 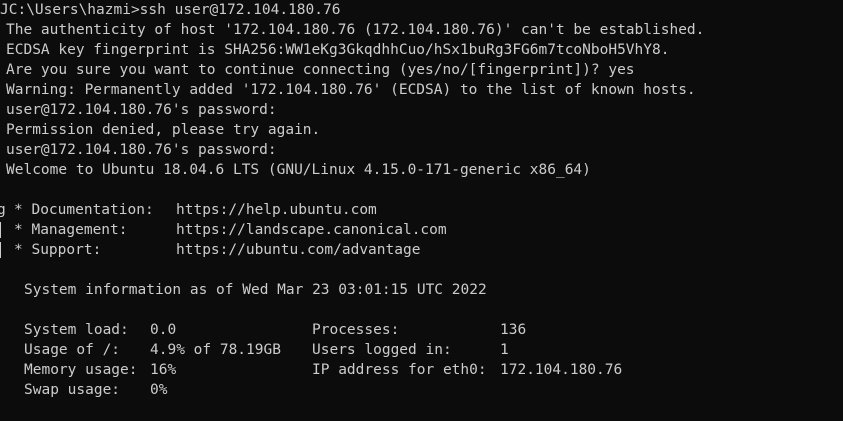 What do you see at coordinates (561, 370) in the screenshot?
I see `sysinfo-value: 172.104.180.76` at bounding box center [561, 370].